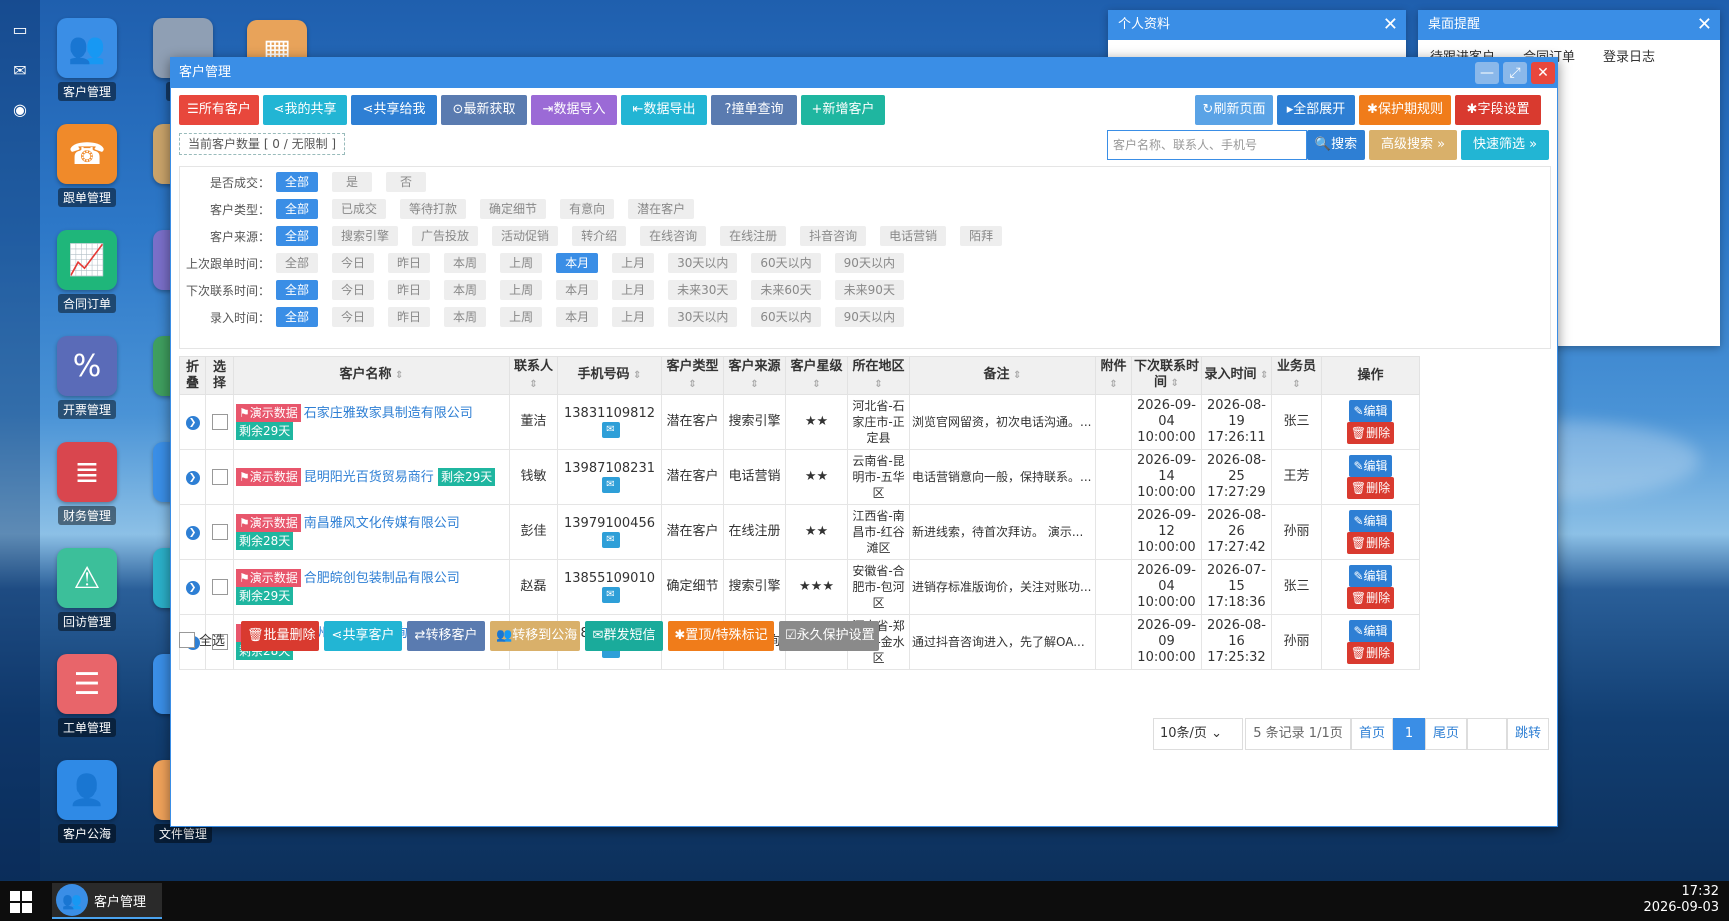  What do you see at coordinates (1405, 110) in the screenshot?
I see `toolbar-button: ✱保护期规则` at bounding box center [1405, 110].